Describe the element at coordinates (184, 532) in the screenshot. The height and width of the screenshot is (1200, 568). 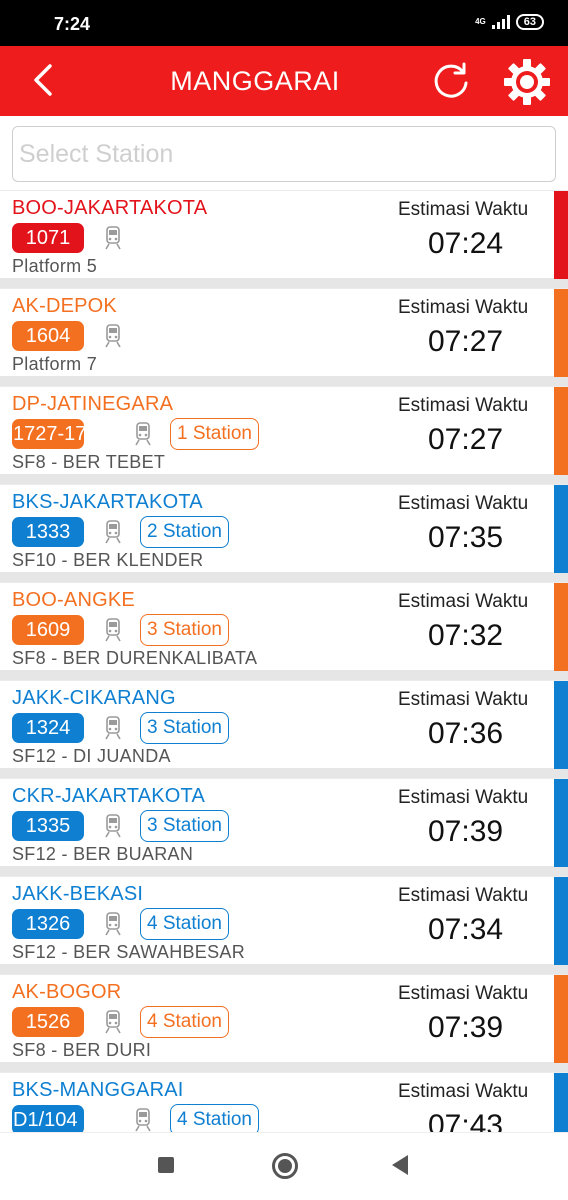
I see `station-count-badge: 2 Station` at that location.